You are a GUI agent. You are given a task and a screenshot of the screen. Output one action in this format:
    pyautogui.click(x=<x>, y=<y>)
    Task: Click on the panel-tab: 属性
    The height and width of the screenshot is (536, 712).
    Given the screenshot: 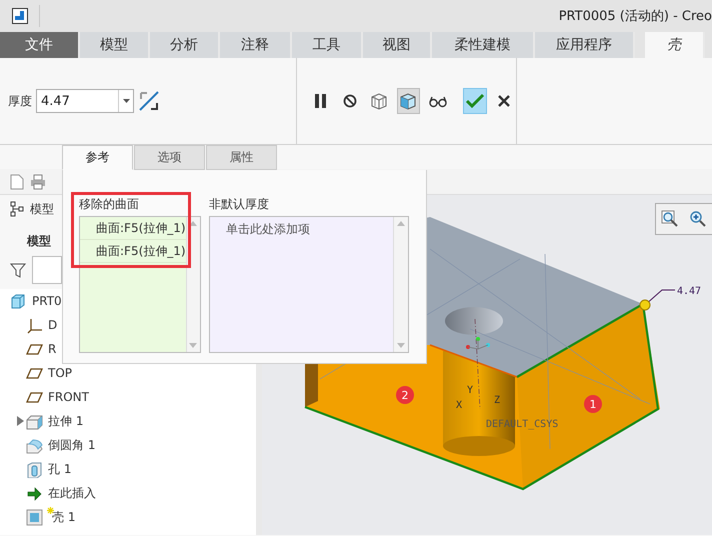 What is the action you would take?
    pyautogui.click(x=241, y=157)
    